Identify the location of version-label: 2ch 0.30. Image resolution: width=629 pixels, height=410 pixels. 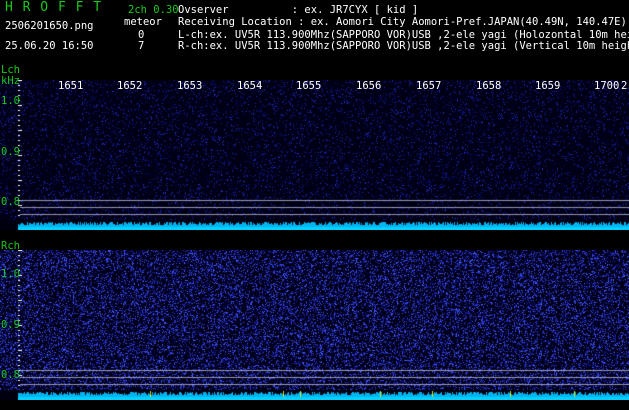
(153, 10).